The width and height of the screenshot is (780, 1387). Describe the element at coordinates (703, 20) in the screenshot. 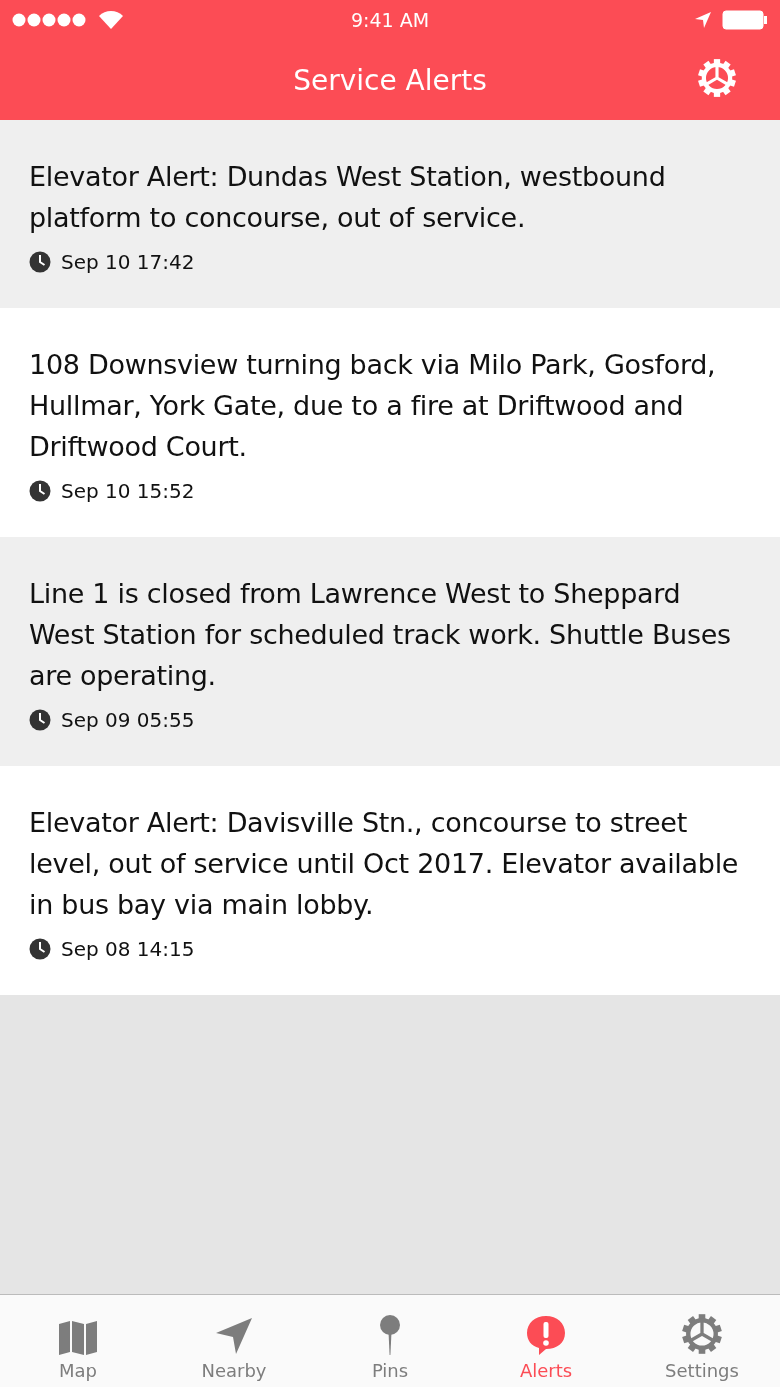

I see `location-arrow-icon` at that location.